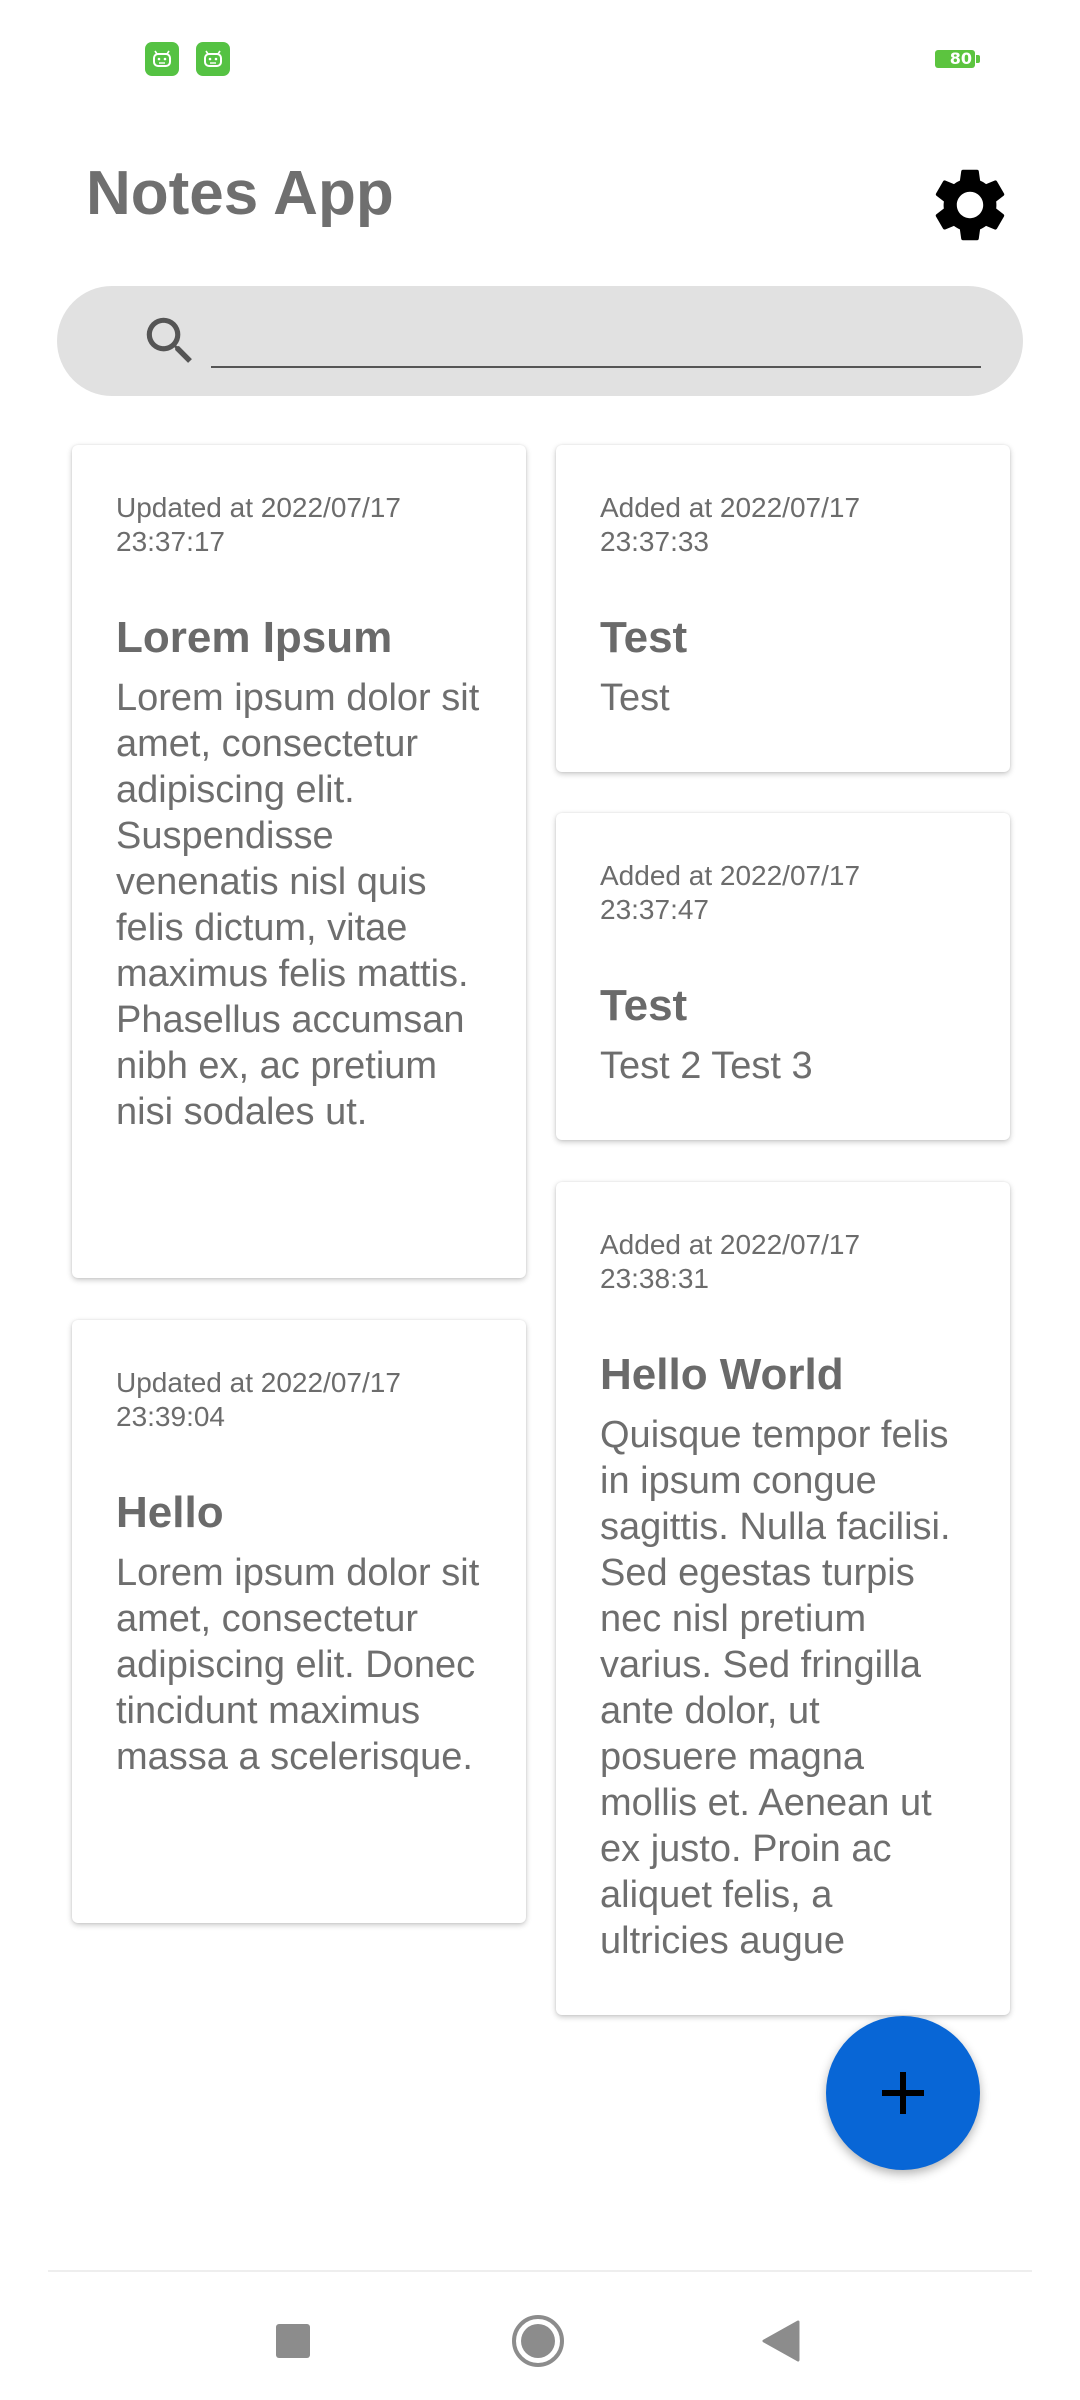 Image resolution: width=1080 pixels, height=2400 pixels. I want to click on status-bar: 80, so click(540, 60).